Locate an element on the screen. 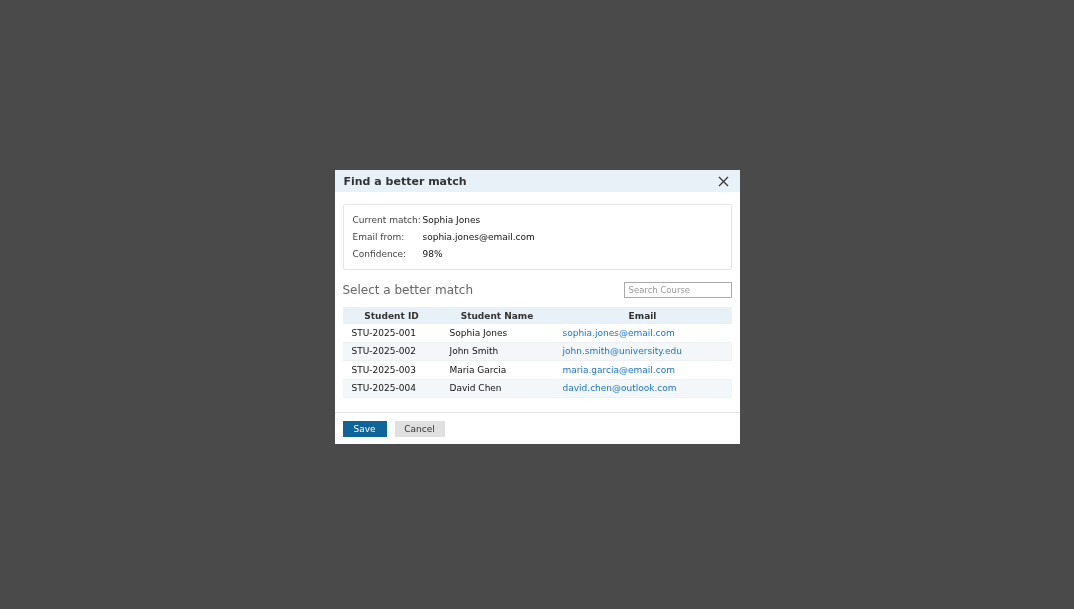 The width and height of the screenshot is (1074, 609). info-label: Email from: is located at coordinates (379, 237).